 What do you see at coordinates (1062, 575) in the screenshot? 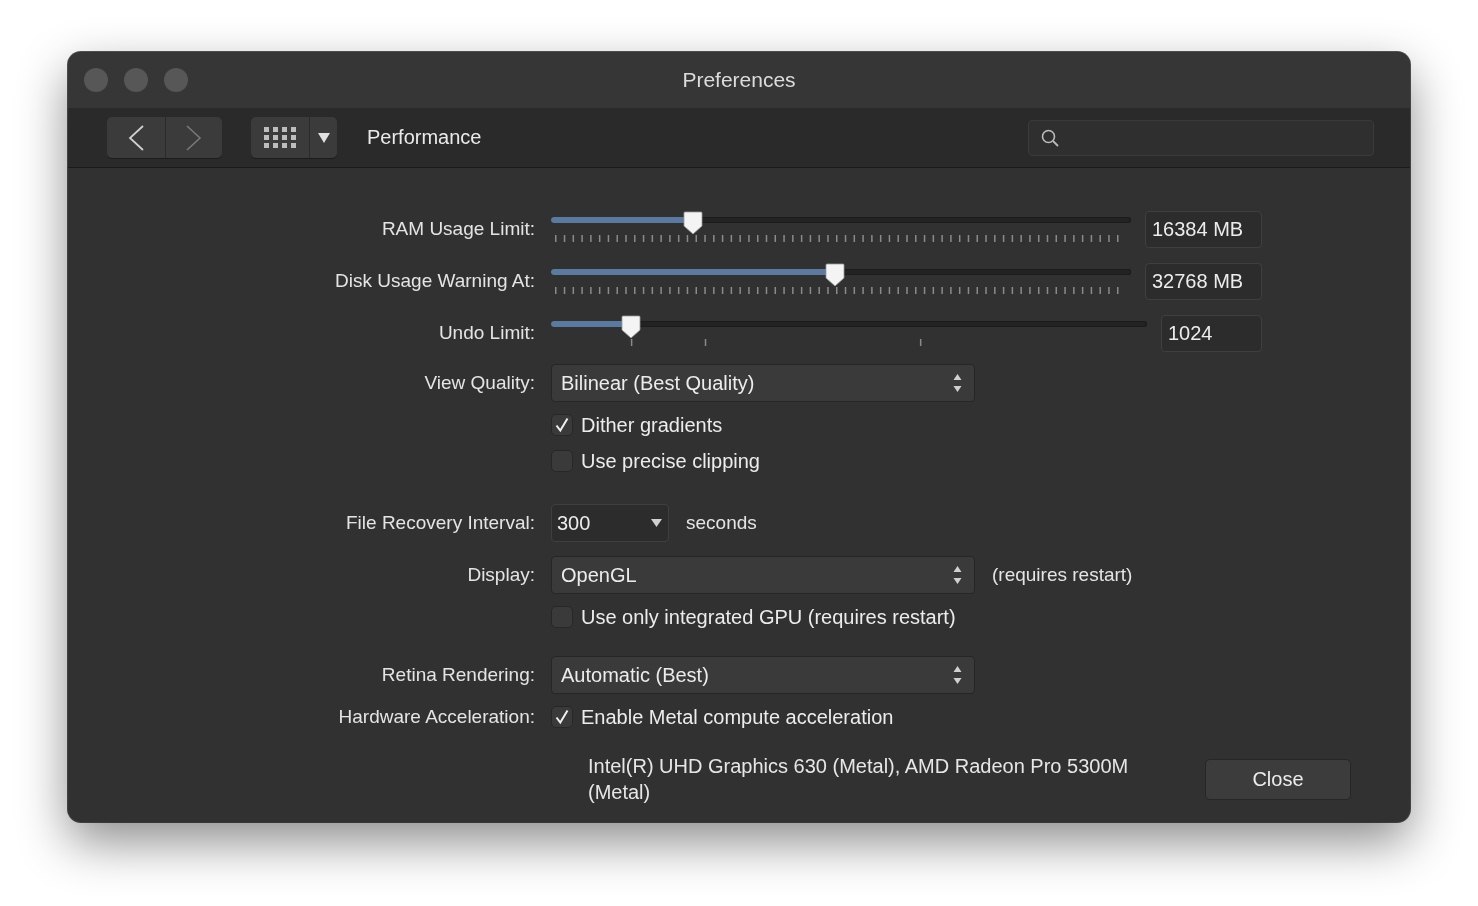
I see `note-text: (requires restart)` at bounding box center [1062, 575].